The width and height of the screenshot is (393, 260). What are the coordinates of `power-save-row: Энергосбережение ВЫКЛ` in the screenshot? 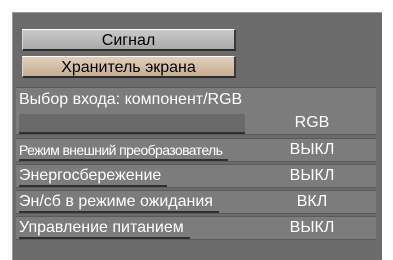 It's located at (196, 176).